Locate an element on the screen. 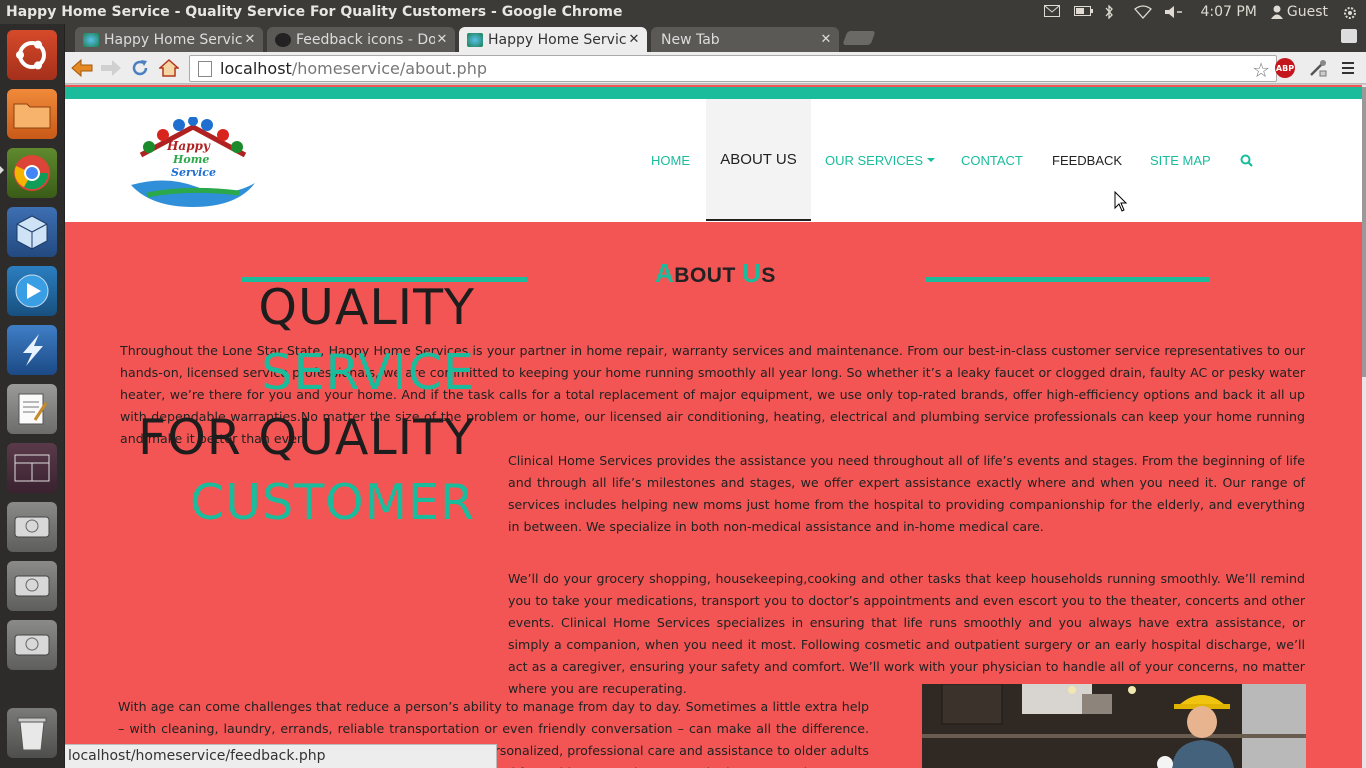 Image resolution: width=1366 pixels, height=768 pixels. logo-word-service: Service is located at coordinates (194, 172).